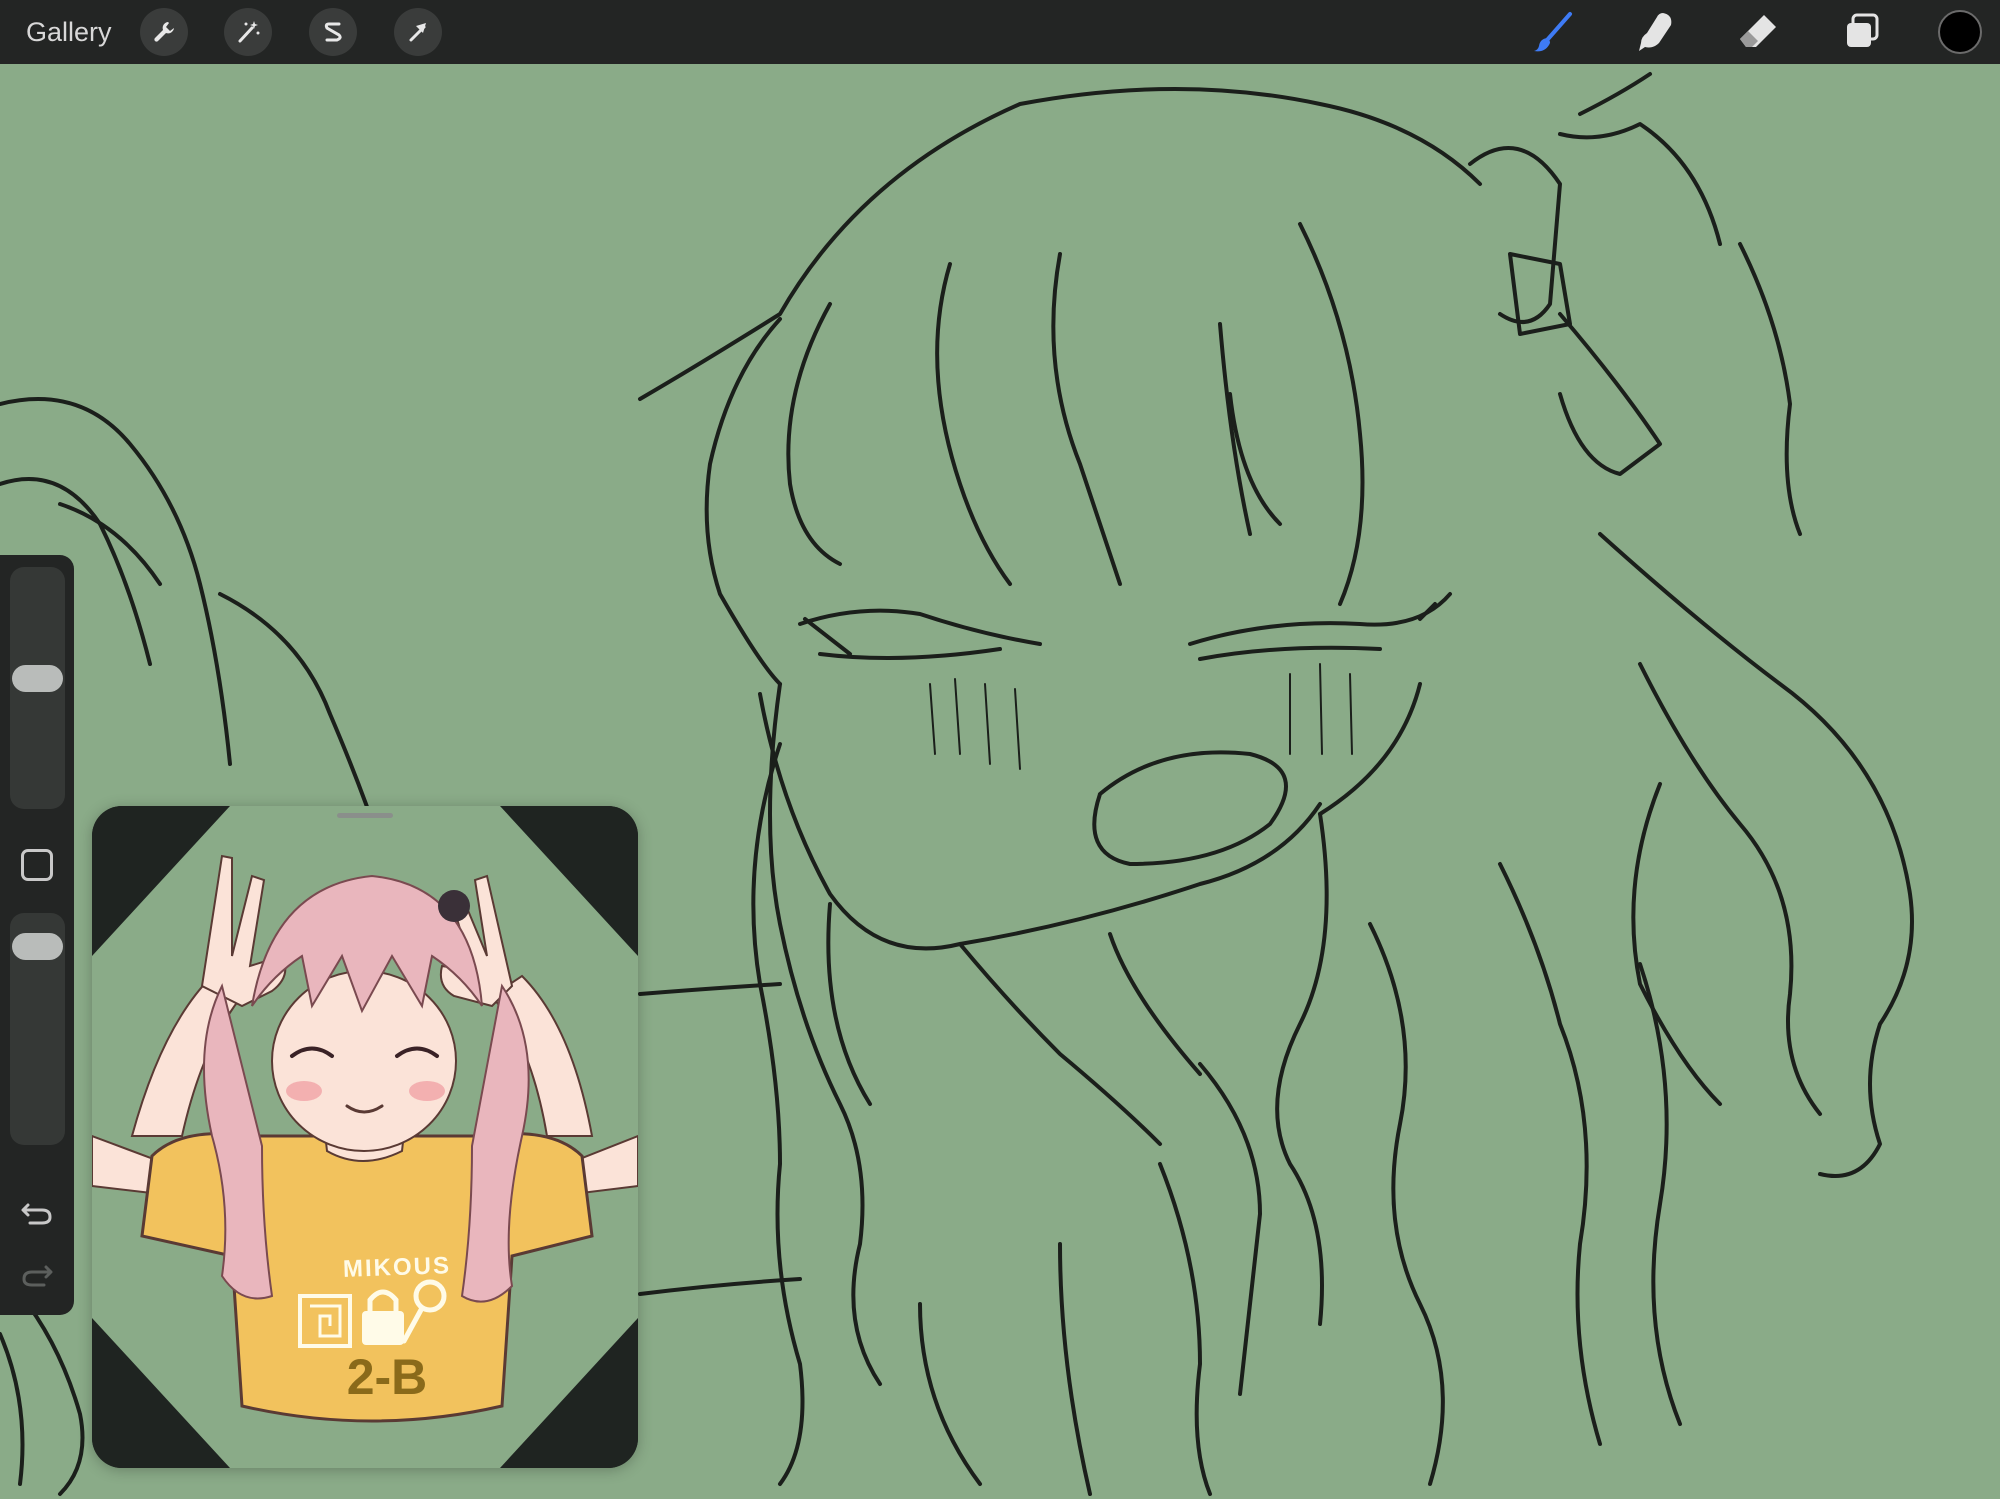 The width and height of the screenshot is (2000, 1499). I want to click on layers-icon, so click(1863, 30).